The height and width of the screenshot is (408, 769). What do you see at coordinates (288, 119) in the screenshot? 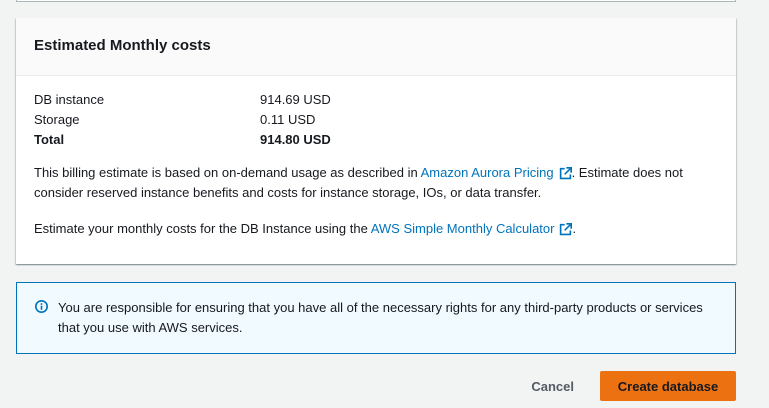
I see `cost-value: 0.11 USD` at bounding box center [288, 119].